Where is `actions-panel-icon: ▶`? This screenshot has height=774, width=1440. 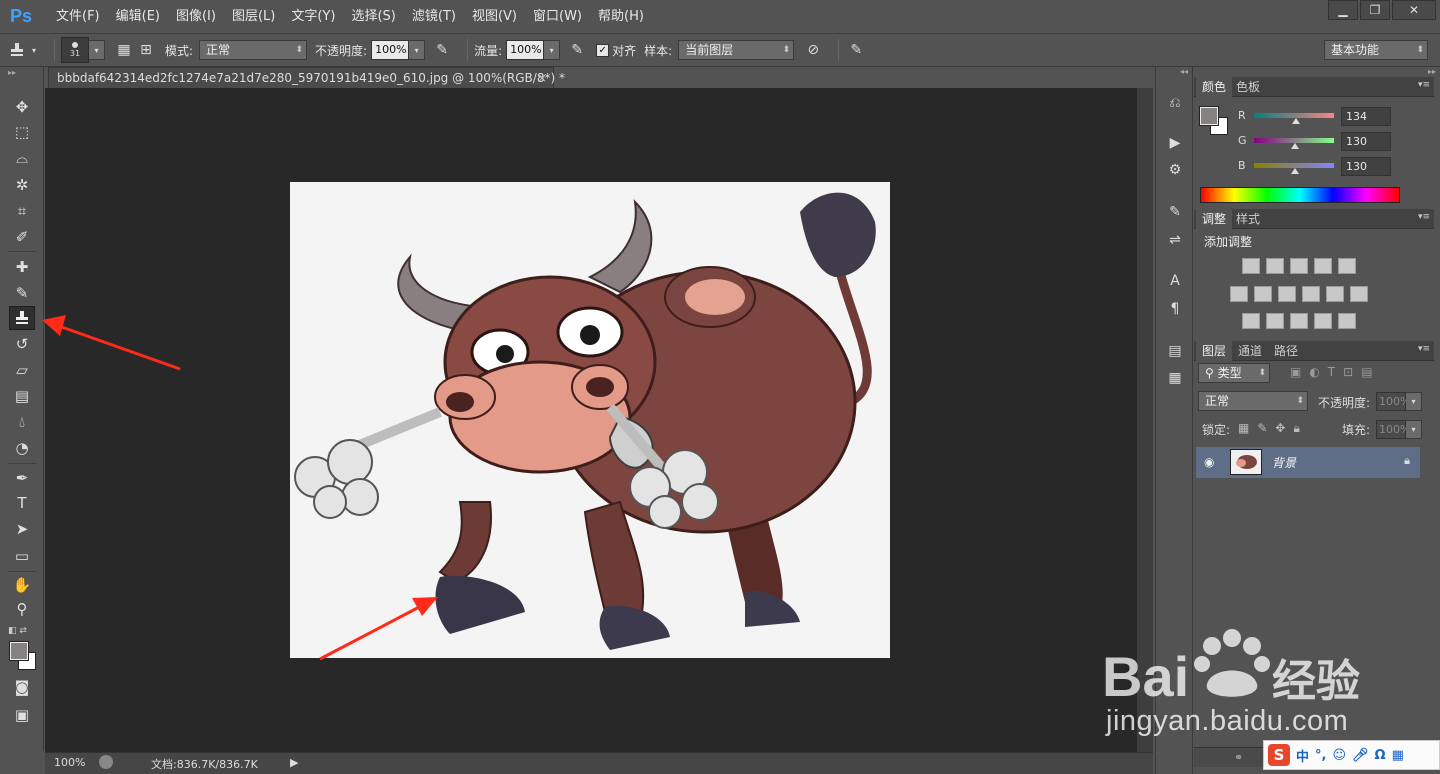
actions-panel-icon: ▶ is located at coordinates (1175, 143).